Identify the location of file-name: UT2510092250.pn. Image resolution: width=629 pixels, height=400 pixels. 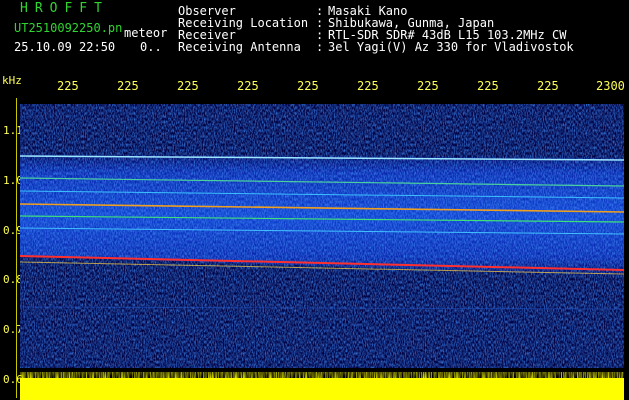
(68, 28).